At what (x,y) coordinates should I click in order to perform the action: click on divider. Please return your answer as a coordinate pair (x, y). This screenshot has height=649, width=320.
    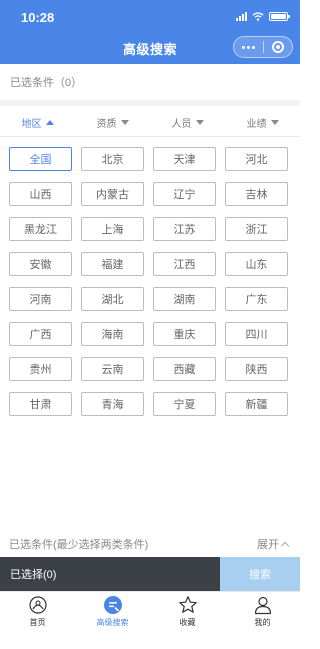
    Looking at the image, I should click on (150, 136).